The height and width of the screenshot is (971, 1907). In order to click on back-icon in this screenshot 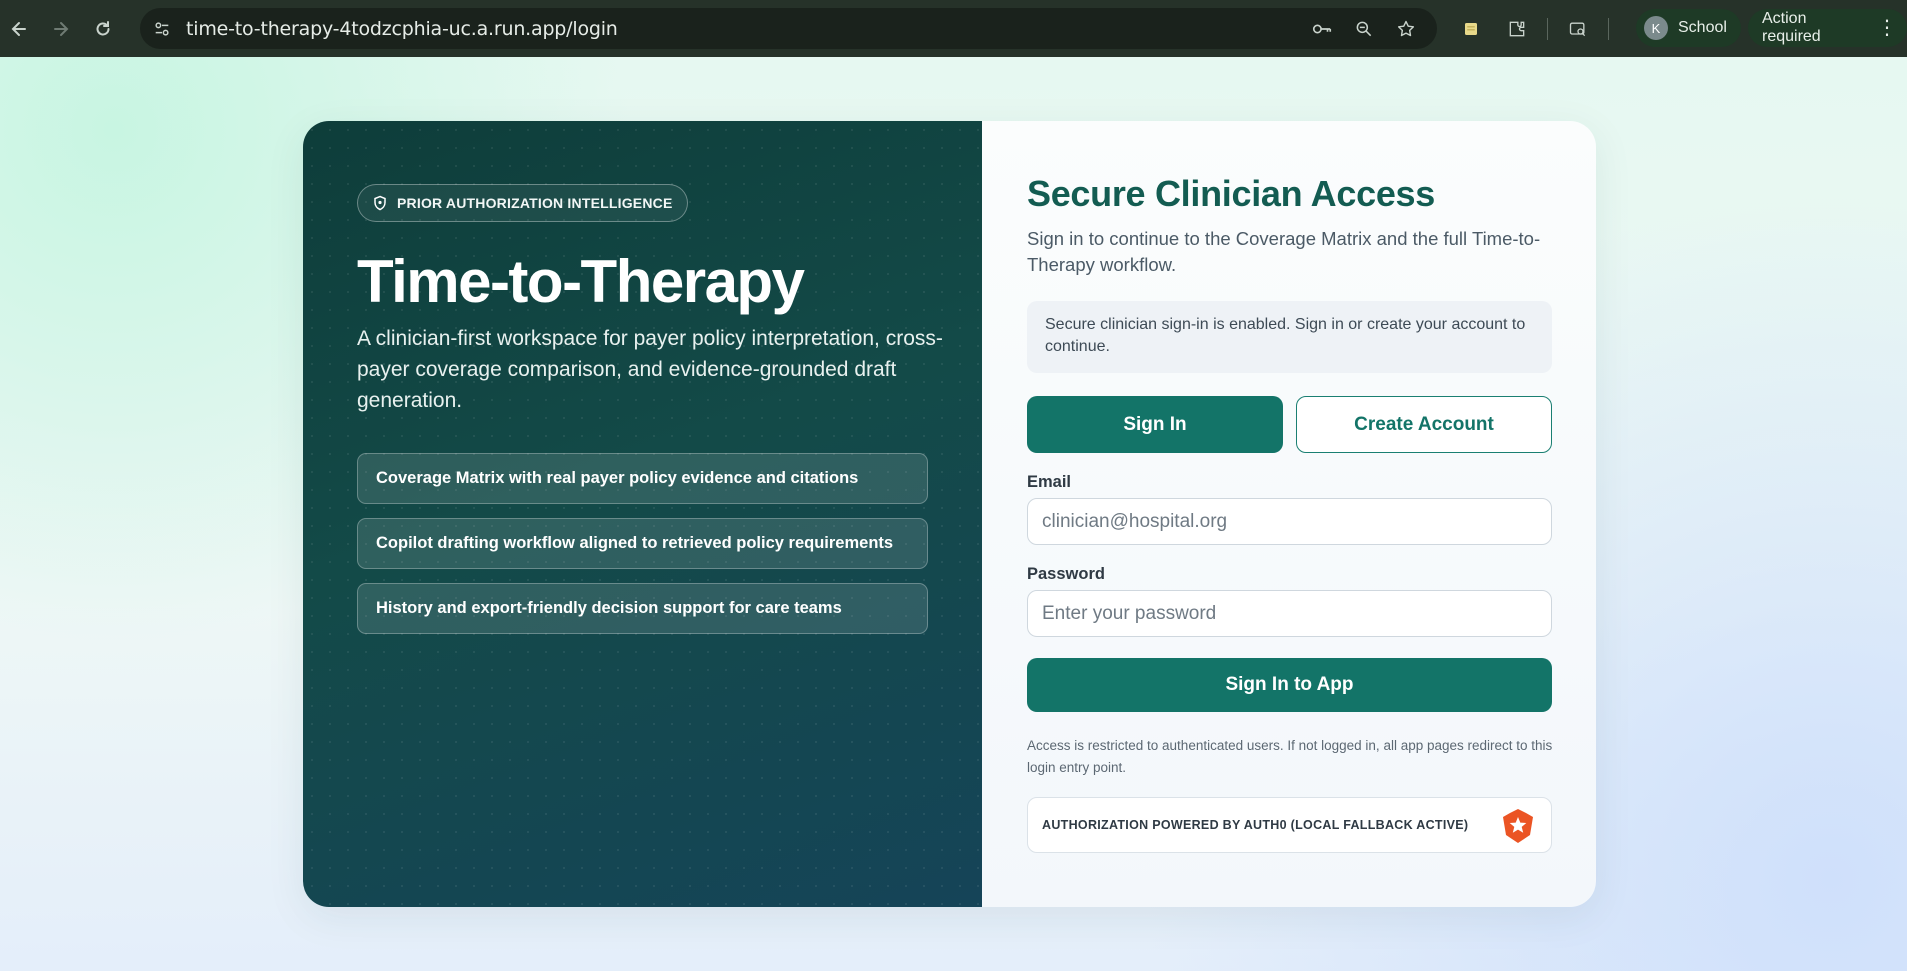, I will do `click(19, 29)`.